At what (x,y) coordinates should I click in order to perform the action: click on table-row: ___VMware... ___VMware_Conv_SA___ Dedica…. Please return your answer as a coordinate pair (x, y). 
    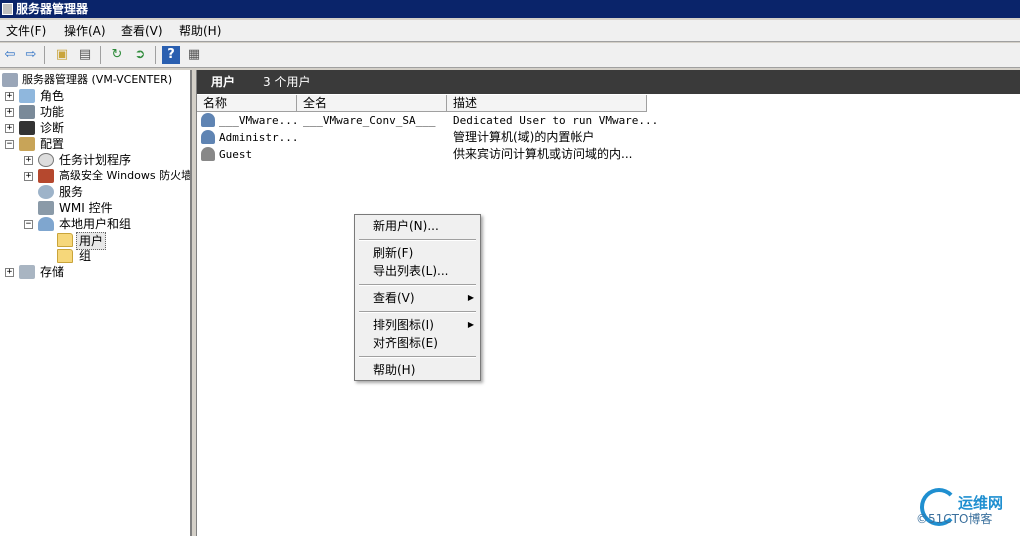
    Looking at the image, I should click on (551, 120).